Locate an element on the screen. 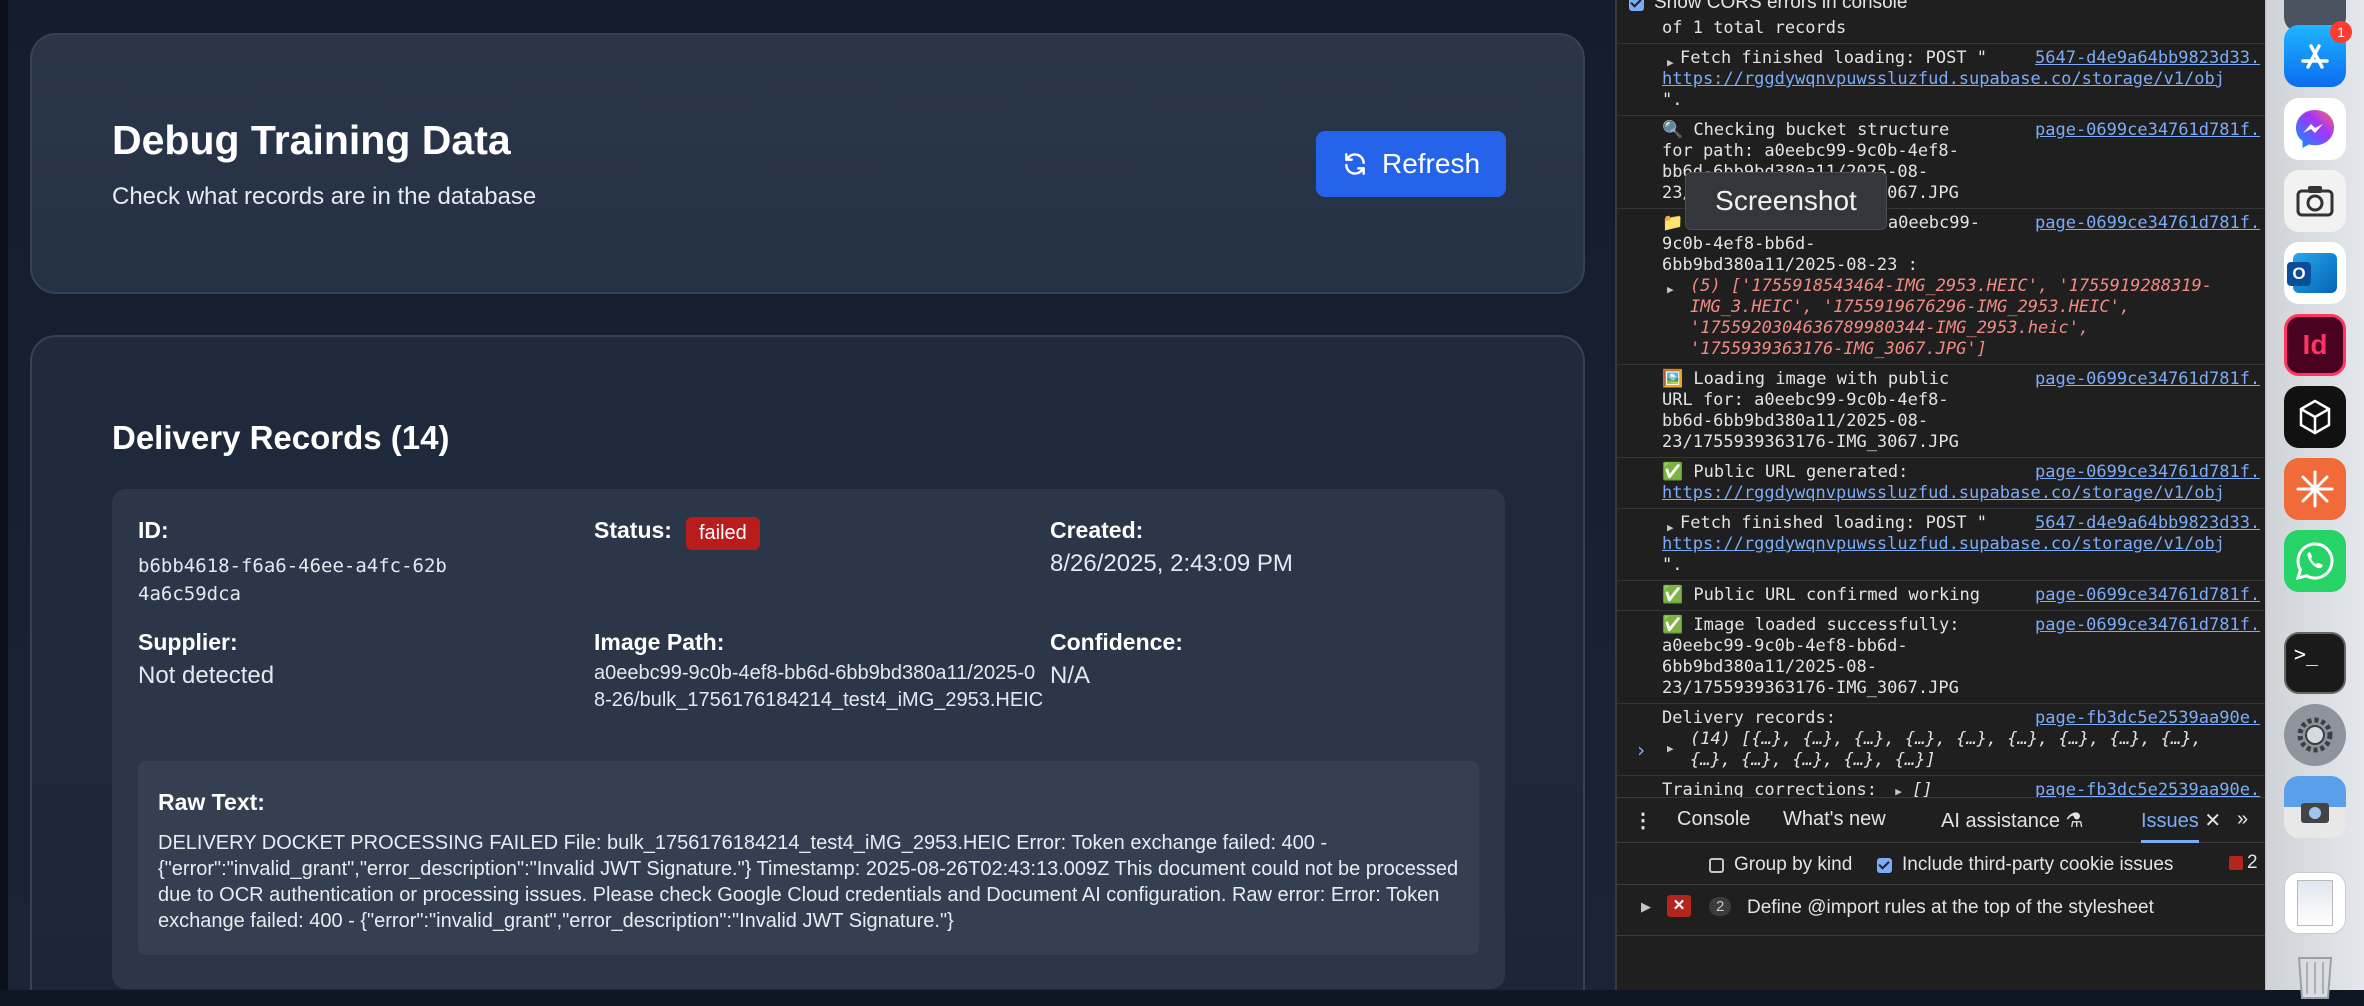 The width and height of the screenshot is (2364, 1006). macos-dock: 1 O Id >_ is located at coordinates (2314, 499).